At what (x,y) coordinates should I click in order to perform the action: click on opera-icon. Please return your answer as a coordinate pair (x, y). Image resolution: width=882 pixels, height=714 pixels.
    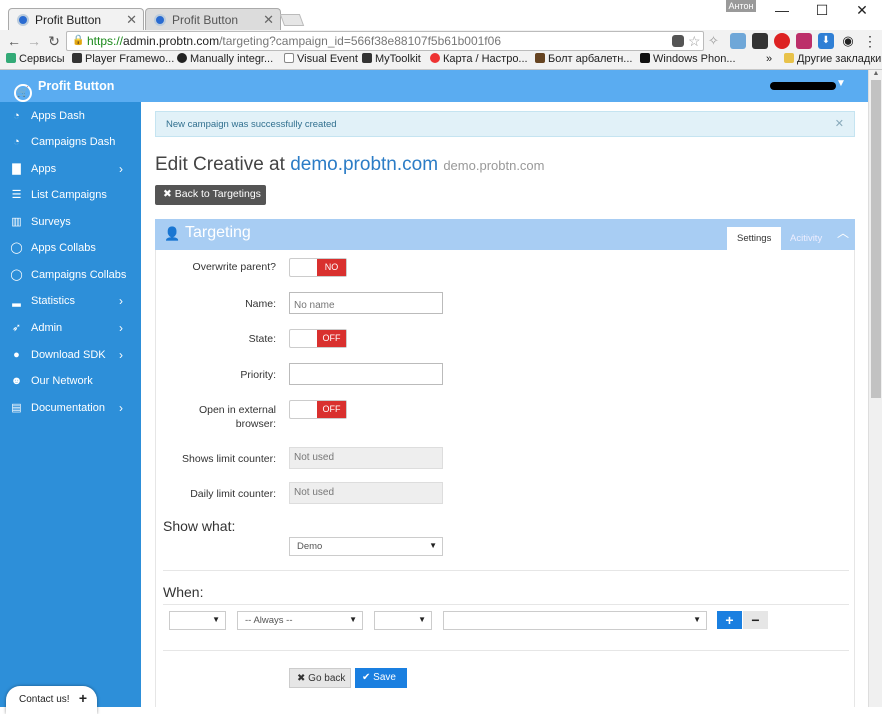
    Looking at the image, I should click on (782, 41).